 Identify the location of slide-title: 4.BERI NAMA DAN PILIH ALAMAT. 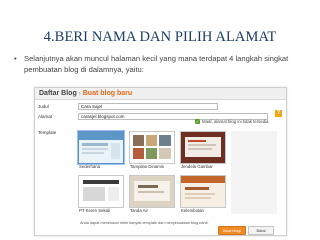
(160, 37).